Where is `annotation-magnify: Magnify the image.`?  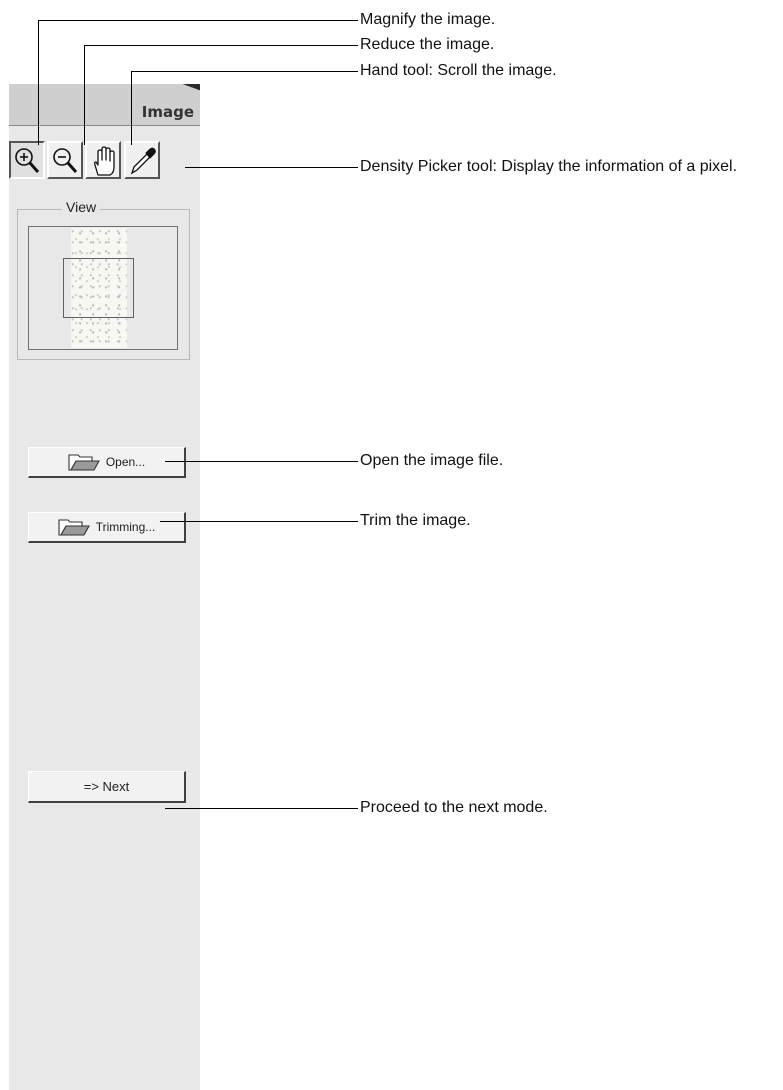 annotation-magnify: Magnify the image. is located at coordinates (428, 19).